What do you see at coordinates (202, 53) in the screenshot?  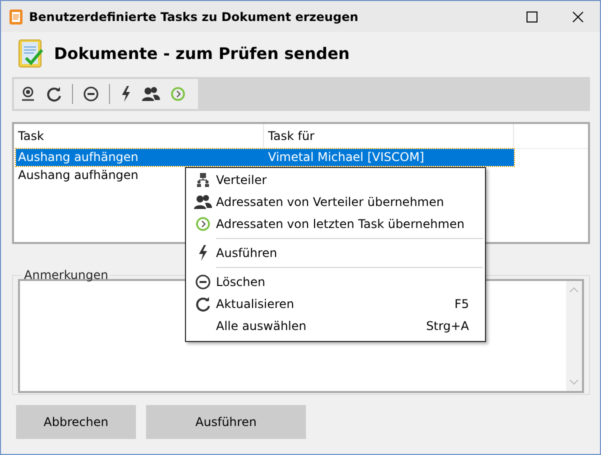 I see `page-title: Dokumente - zum Prüfen senden` at bounding box center [202, 53].